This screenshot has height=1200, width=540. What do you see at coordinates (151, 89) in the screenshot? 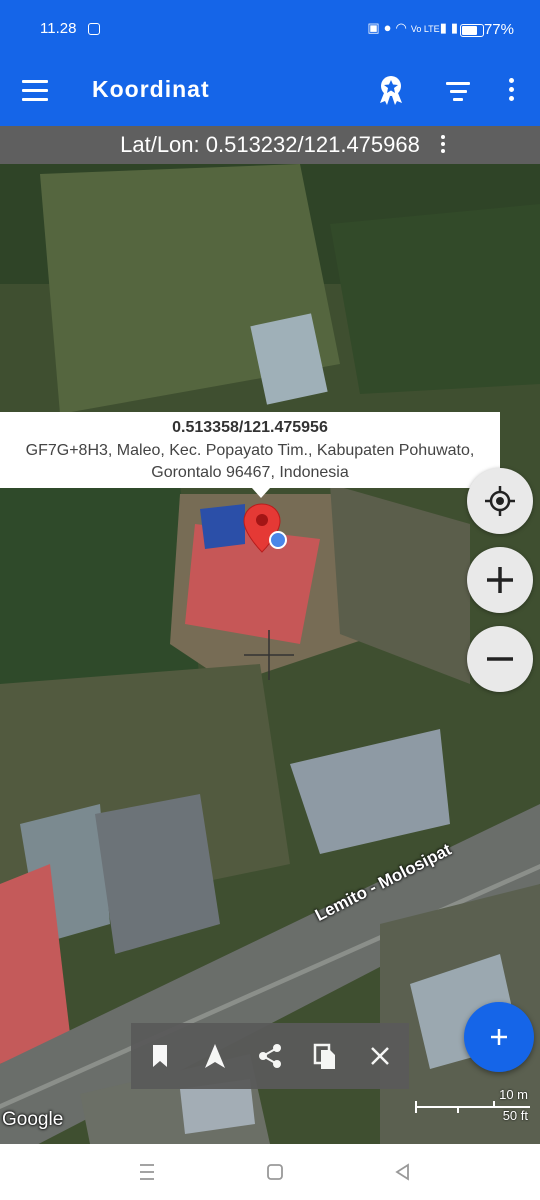
I see `app-title: Koordinat` at bounding box center [151, 89].